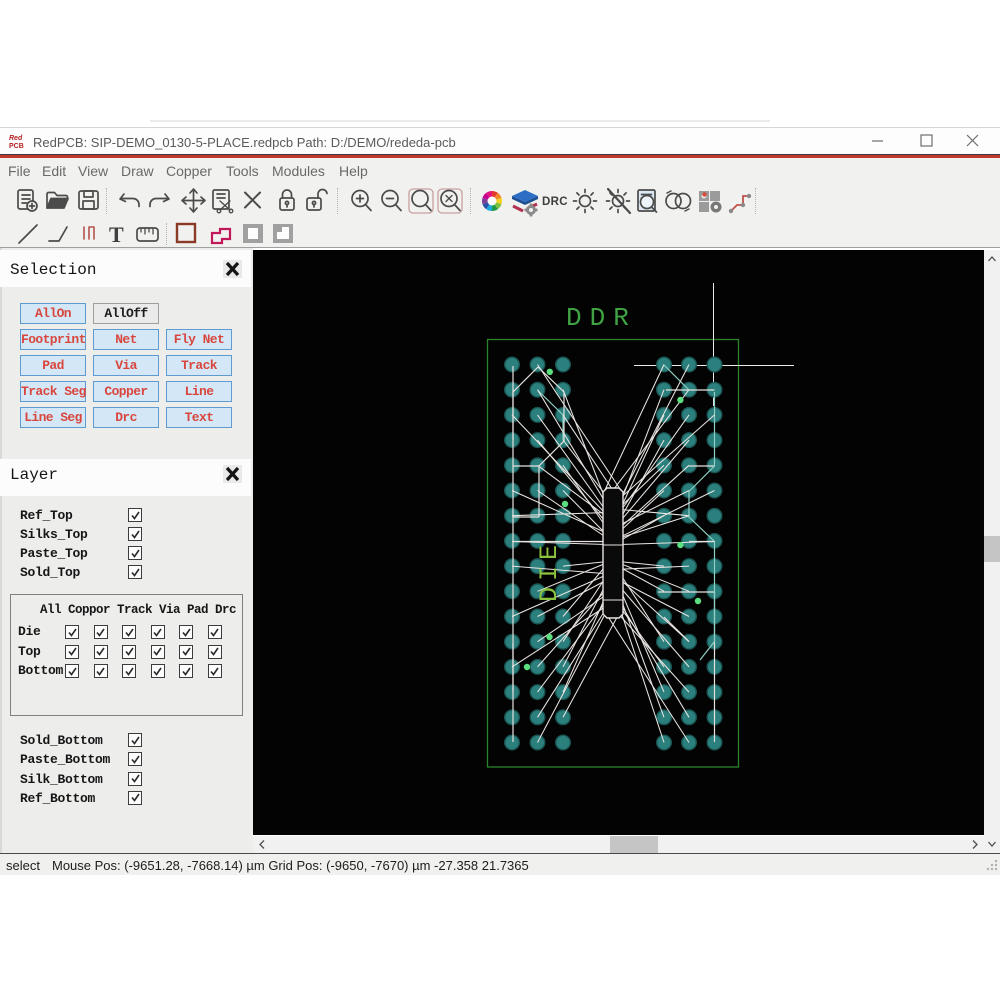  I want to click on svg-text: DDR, so click(601, 318).